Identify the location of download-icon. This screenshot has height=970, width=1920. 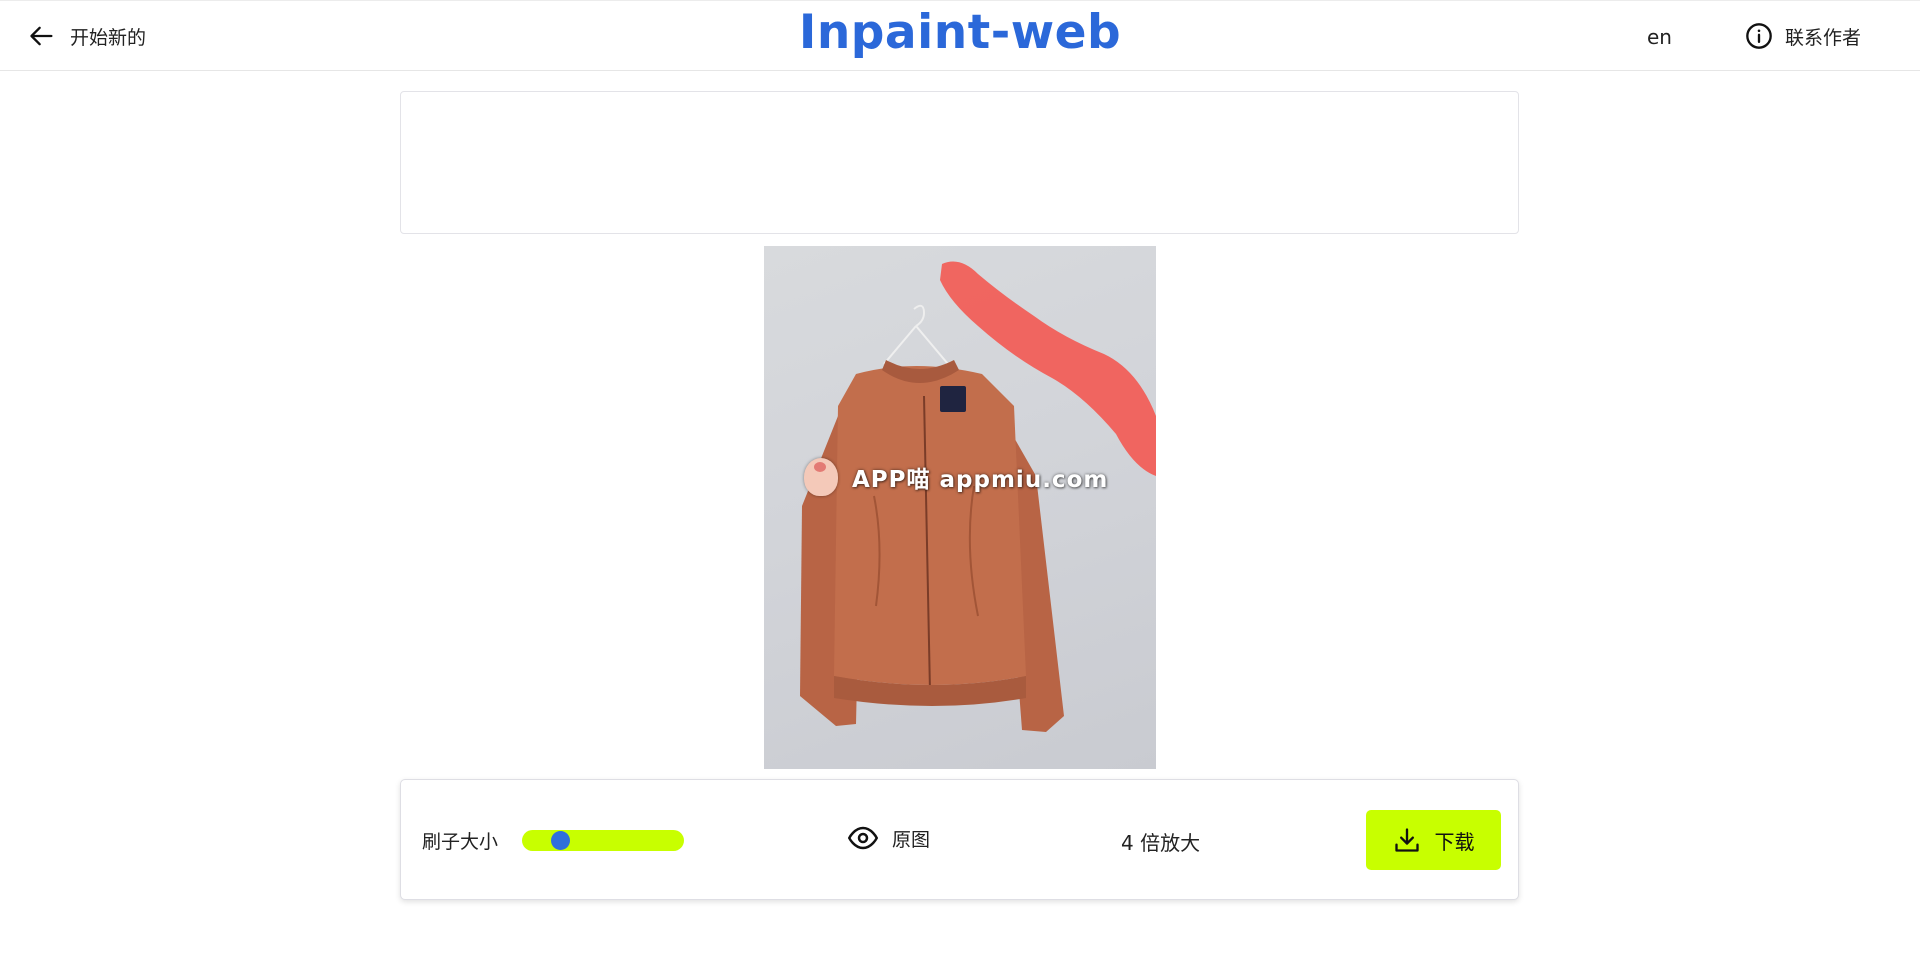
(1406, 840).